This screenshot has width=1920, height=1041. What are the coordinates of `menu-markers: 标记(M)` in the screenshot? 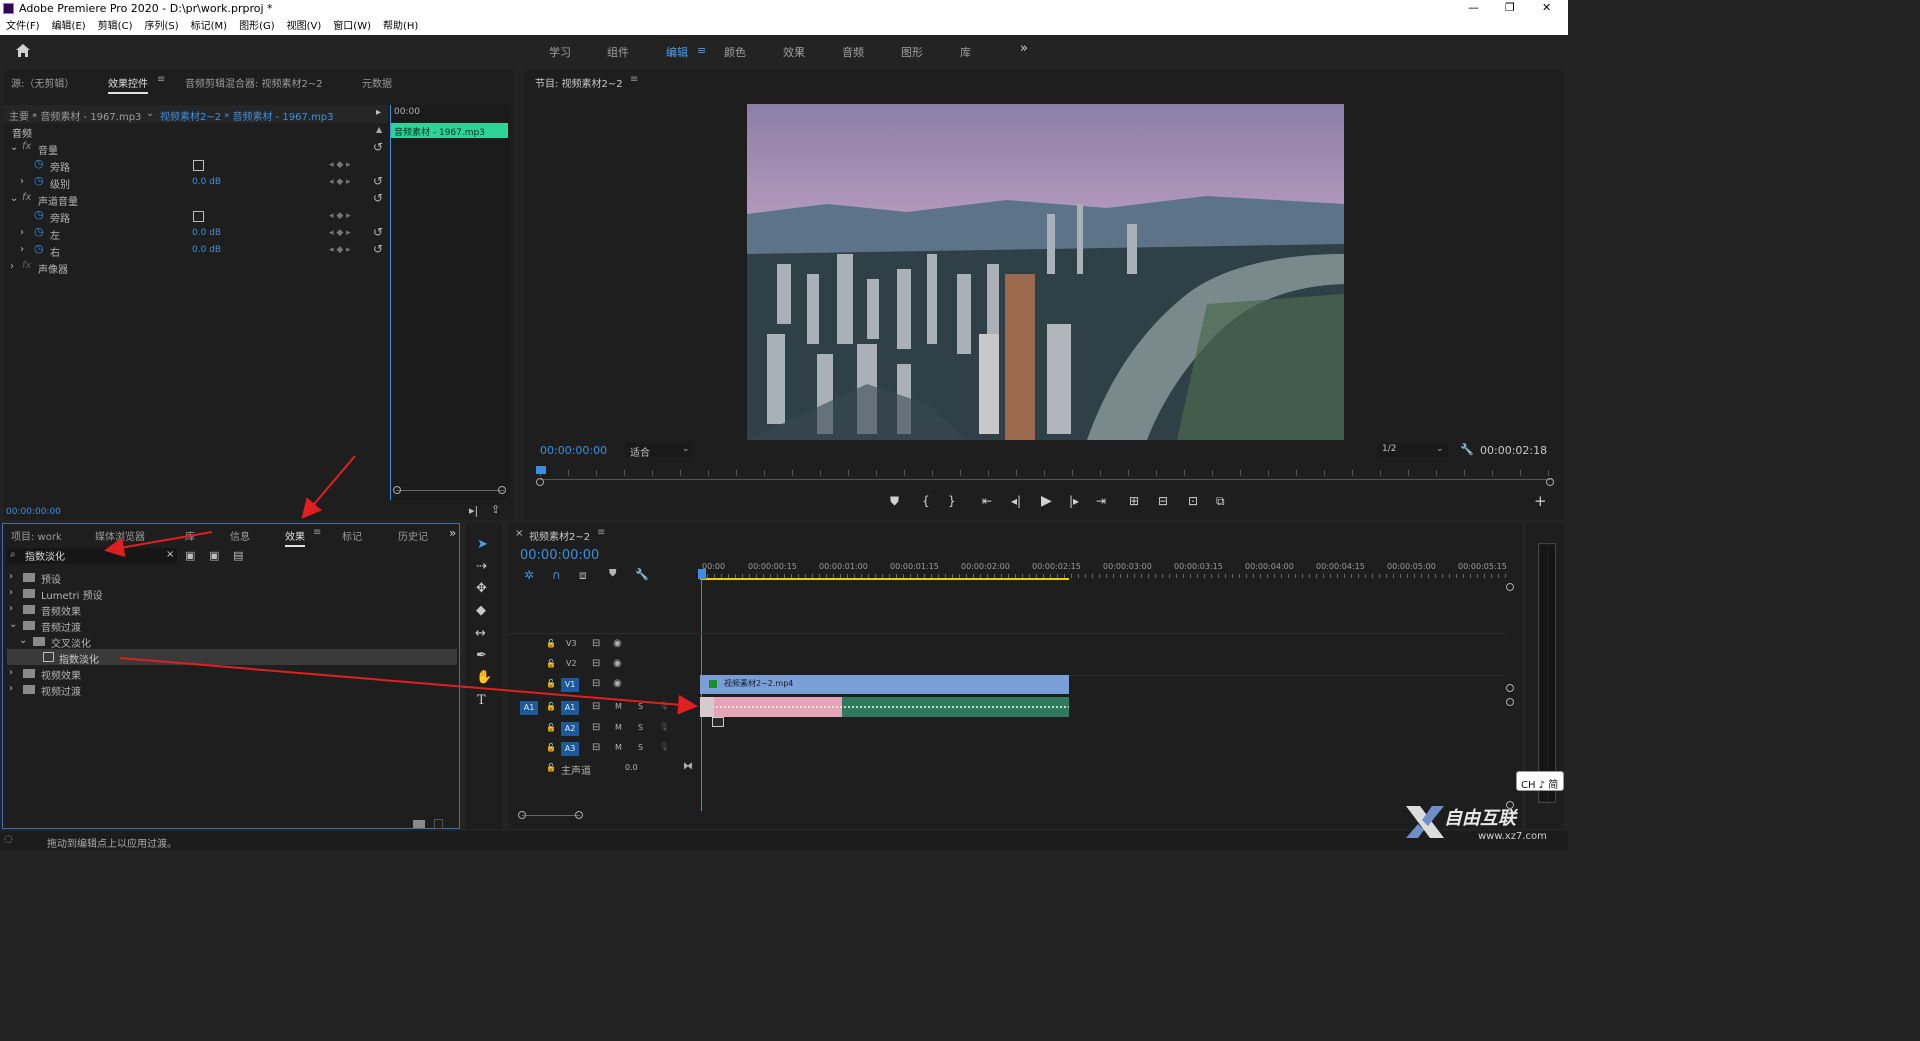 It's located at (209, 26).